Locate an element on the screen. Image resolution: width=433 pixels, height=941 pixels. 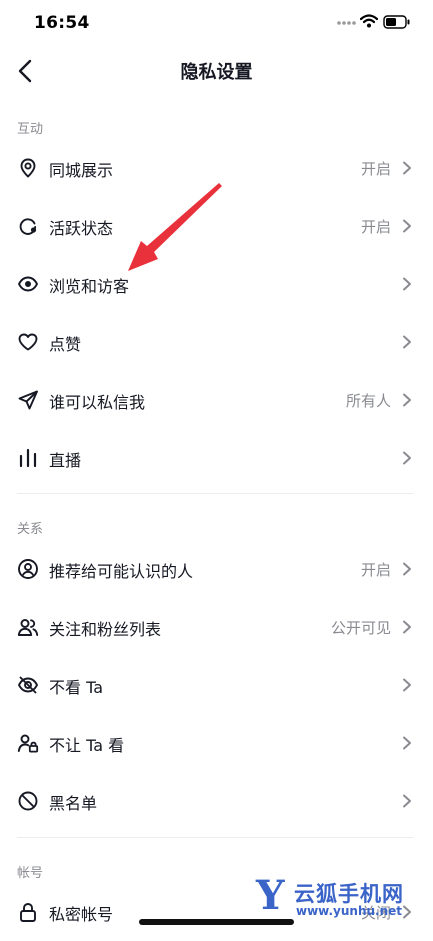
live-bars-icon is located at coordinates (28, 458).